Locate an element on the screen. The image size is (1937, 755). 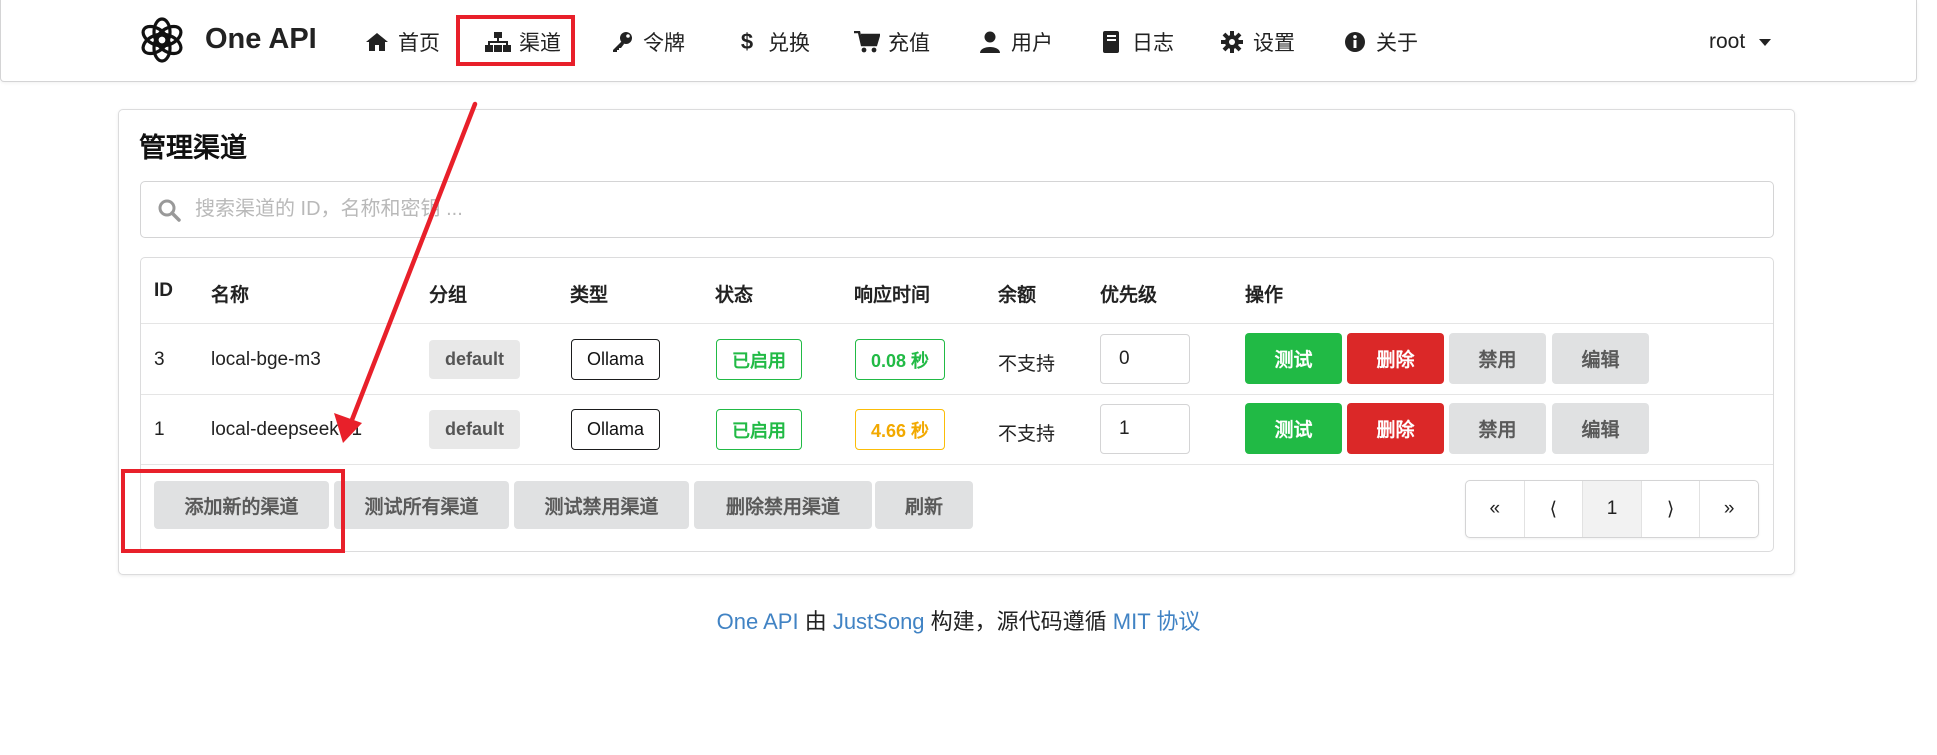
pagination: « ⟨ 1 ⟩ » is located at coordinates (1612, 509).